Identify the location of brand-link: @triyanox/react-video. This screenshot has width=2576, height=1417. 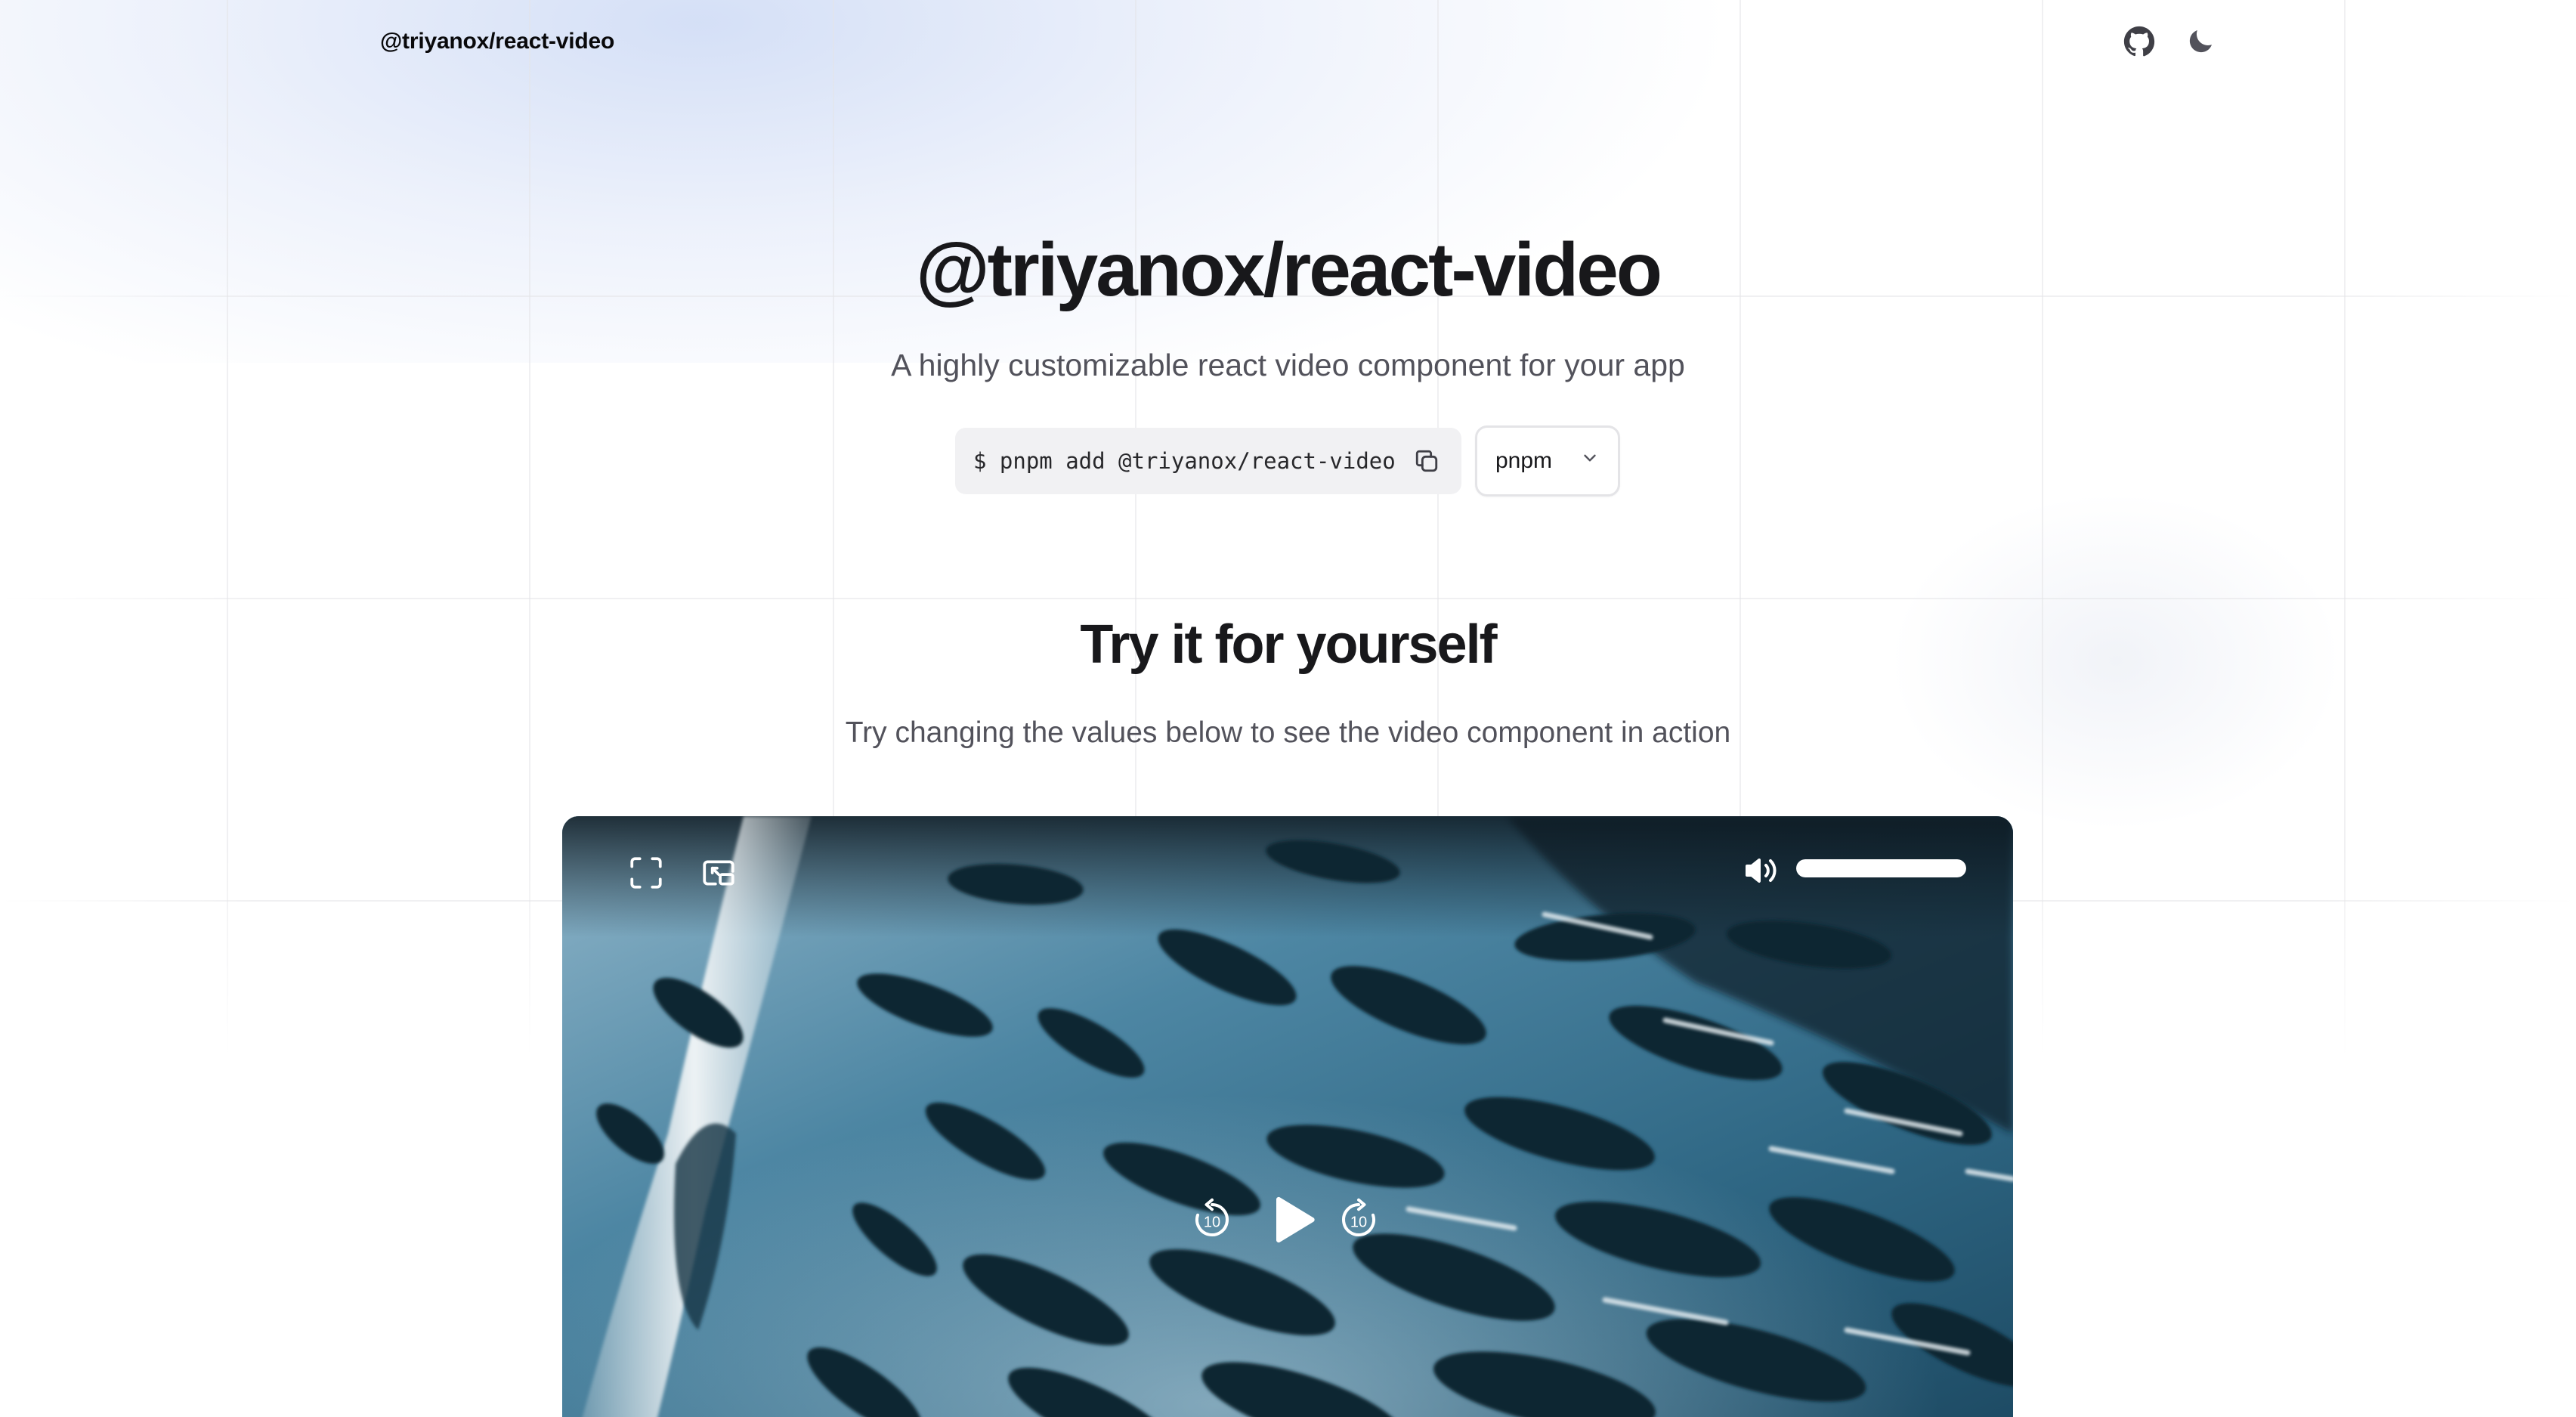
(497, 41).